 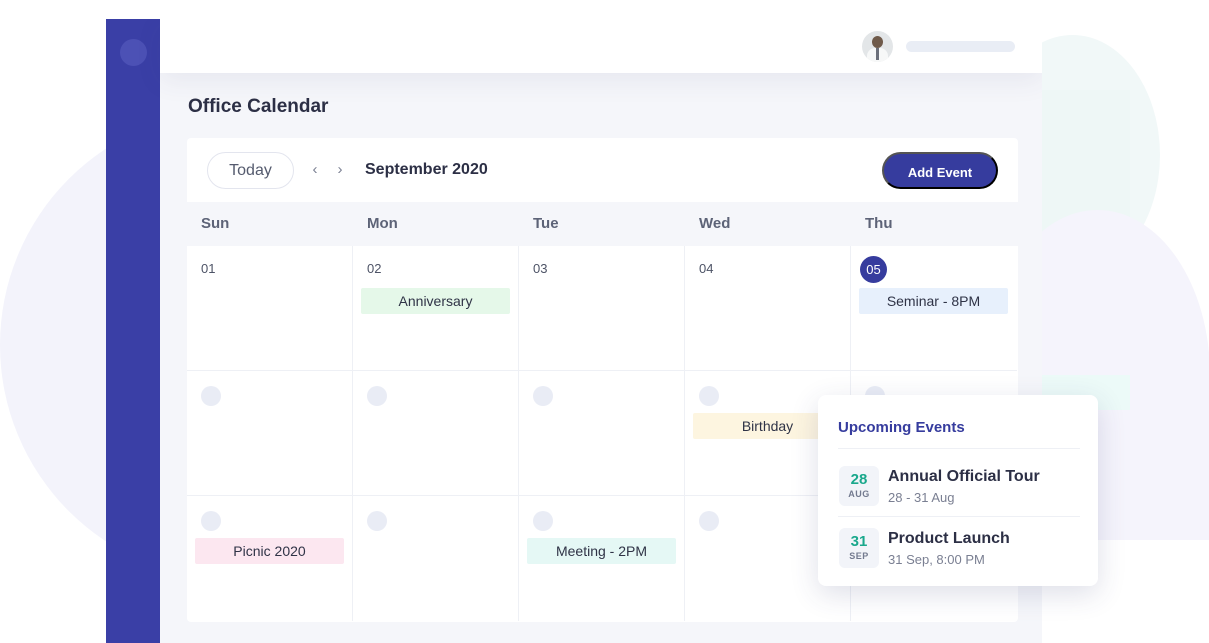 I want to click on event-meeting: Meeting - 2PM, so click(x=601, y=551).